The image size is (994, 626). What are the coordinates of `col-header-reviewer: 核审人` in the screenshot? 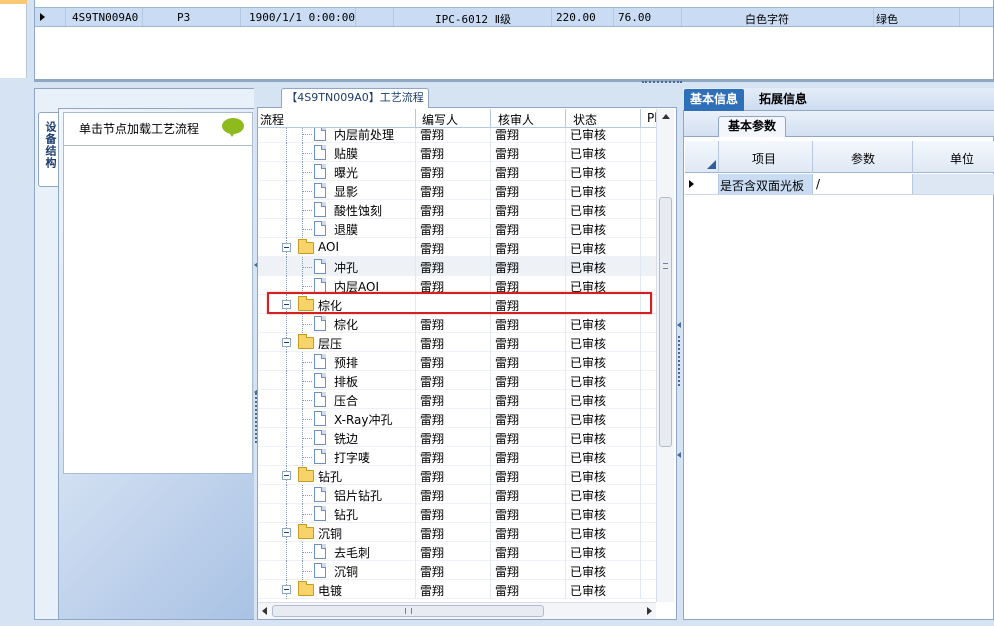 It's located at (516, 119).